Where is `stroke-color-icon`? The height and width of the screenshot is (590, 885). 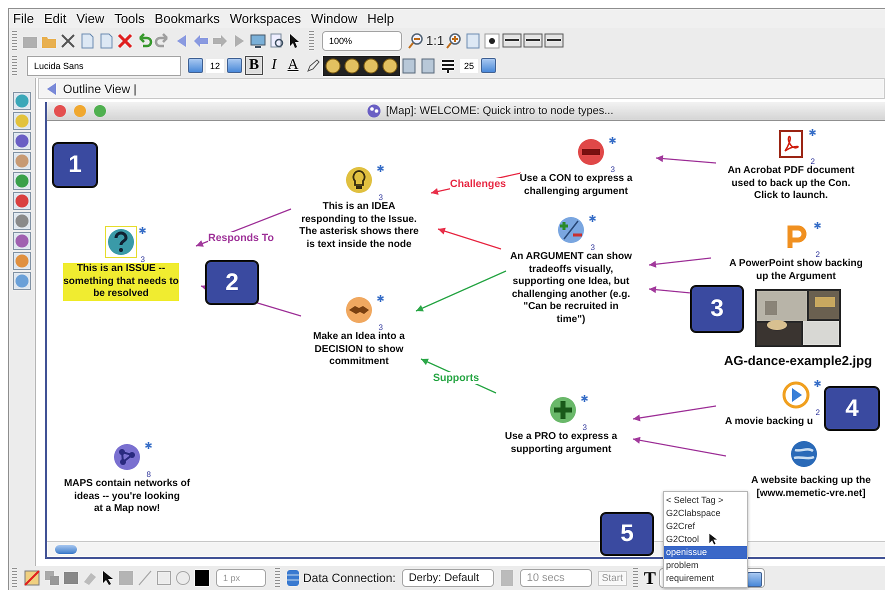 stroke-color-icon is located at coordinates (202, 578).